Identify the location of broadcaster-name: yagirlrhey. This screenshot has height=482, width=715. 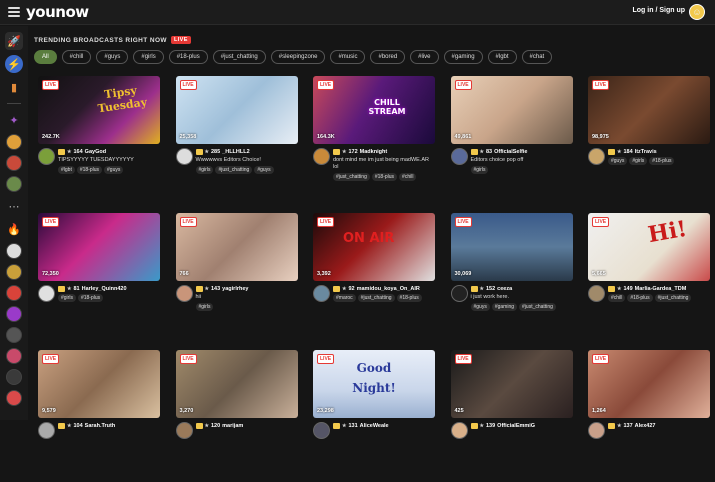
(235, 289).